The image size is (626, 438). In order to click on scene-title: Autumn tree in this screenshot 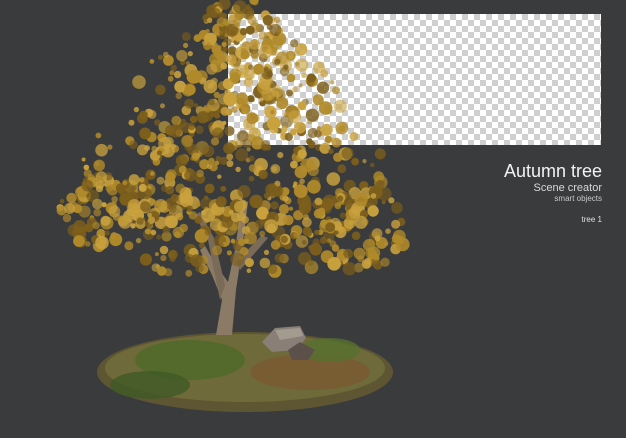, I will do `click(552, 171)`.